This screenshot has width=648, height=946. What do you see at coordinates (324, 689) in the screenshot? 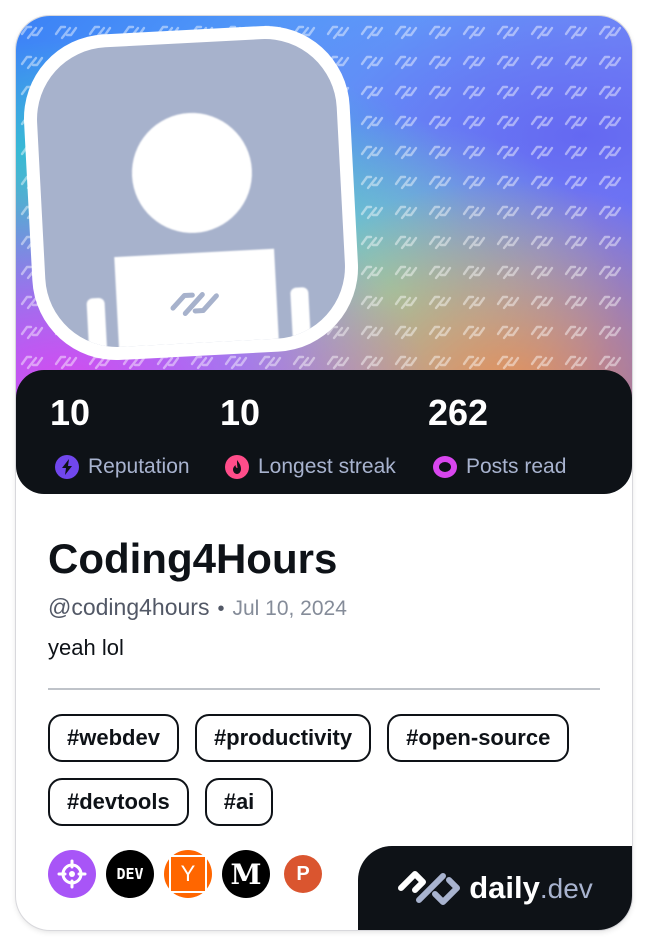
I see `divider` at bounding box center [324, 689].